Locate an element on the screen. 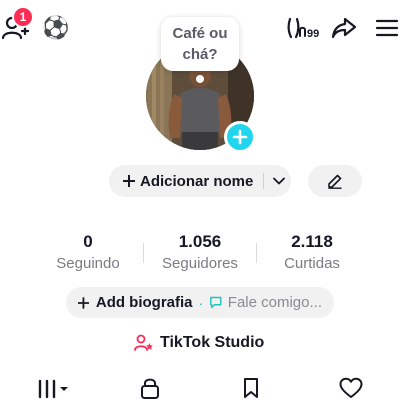  menu-button is located at coordinates (387, 28).